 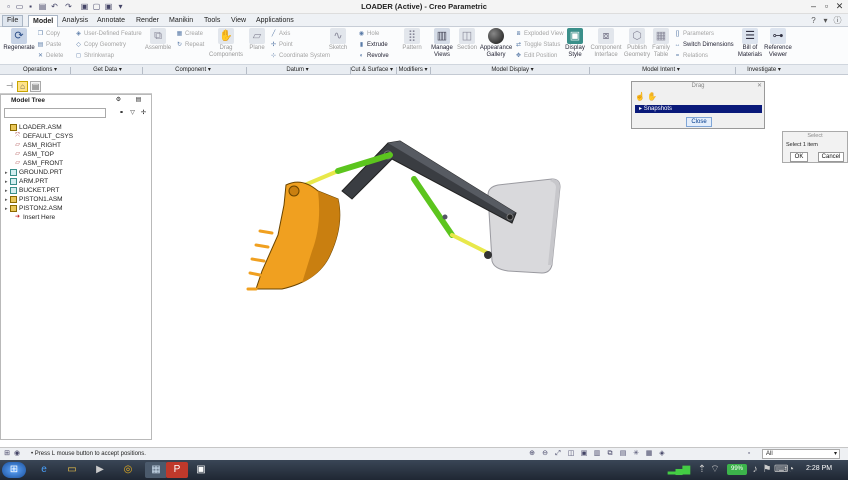 I want to click on tree-item-piston1-asm: ▸ PISTON1.ASM, so click(x=34, y=200).